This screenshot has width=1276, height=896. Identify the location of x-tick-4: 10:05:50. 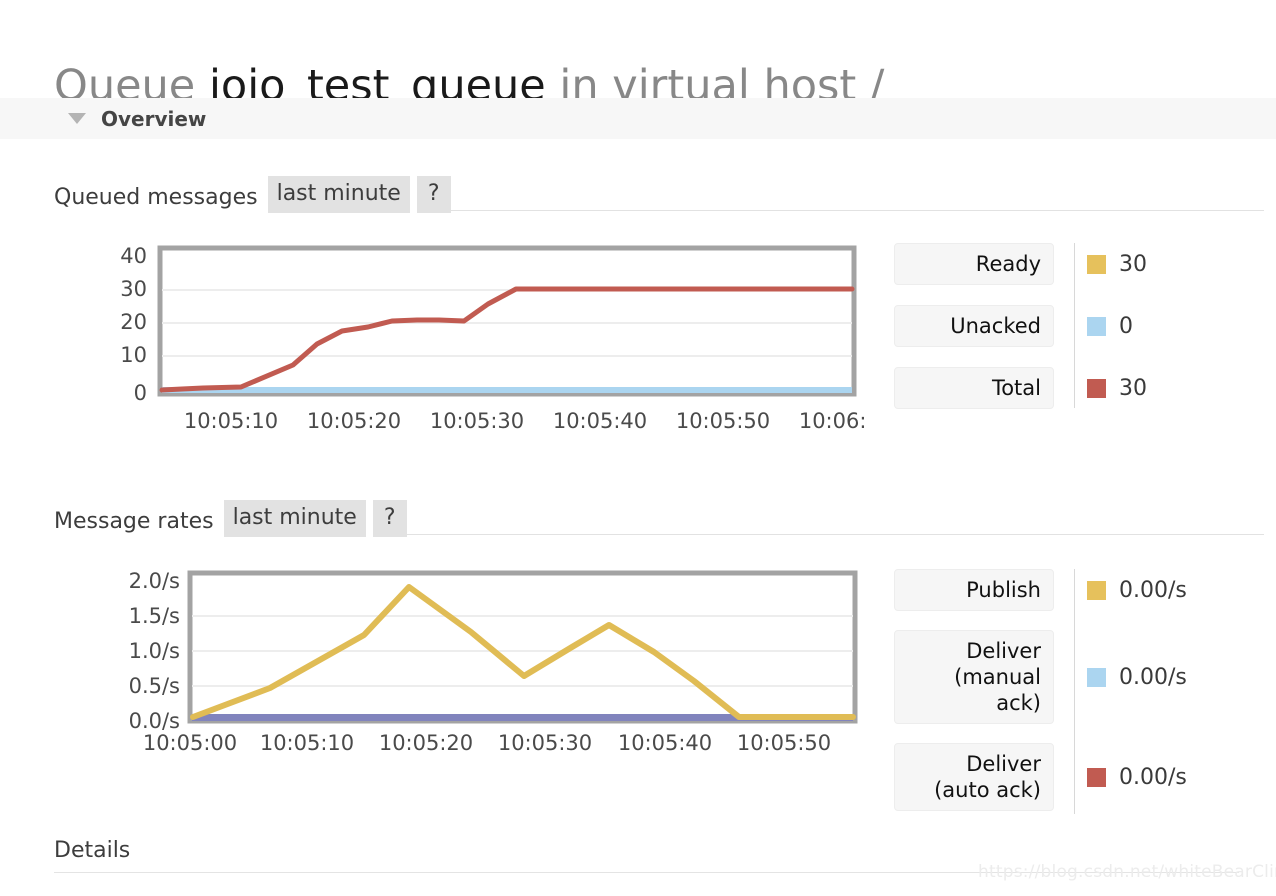
(723, 421).